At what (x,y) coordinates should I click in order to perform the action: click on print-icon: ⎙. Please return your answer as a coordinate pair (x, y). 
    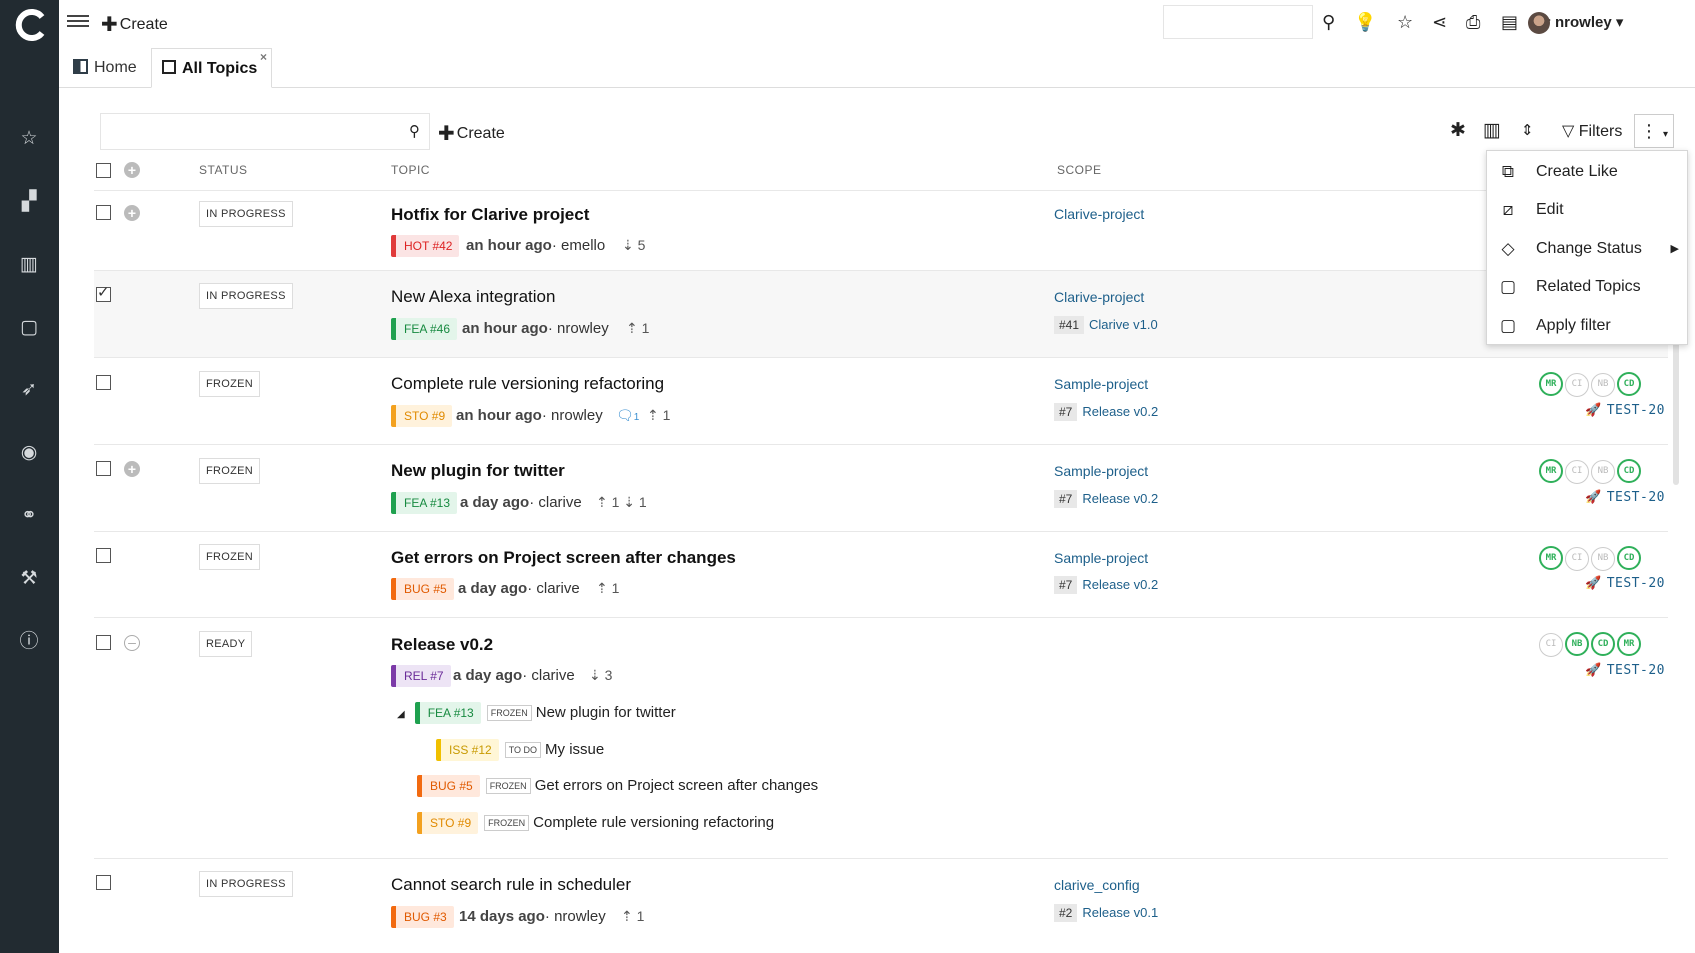
    Looking at the image, I should click on (1473, 22).